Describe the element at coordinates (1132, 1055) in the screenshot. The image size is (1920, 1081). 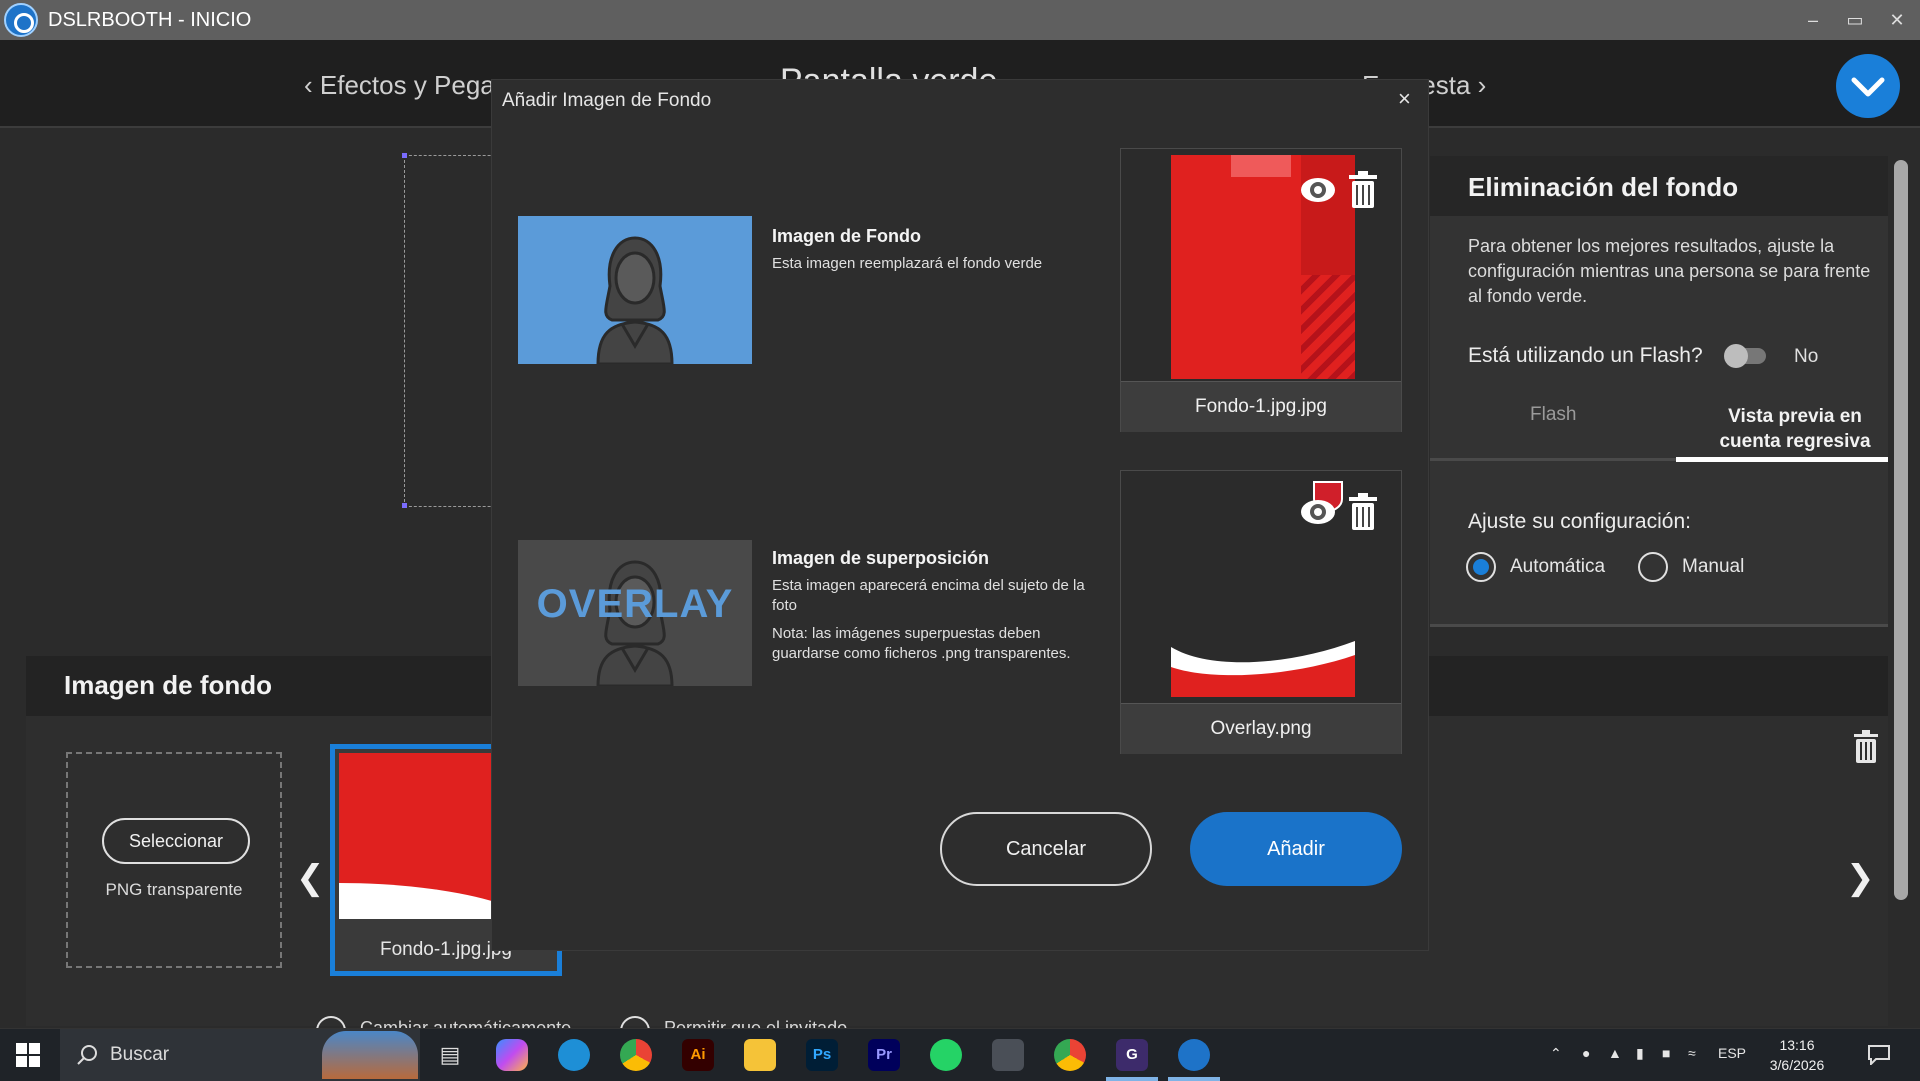
I see `app-g-icon: G` at that location.